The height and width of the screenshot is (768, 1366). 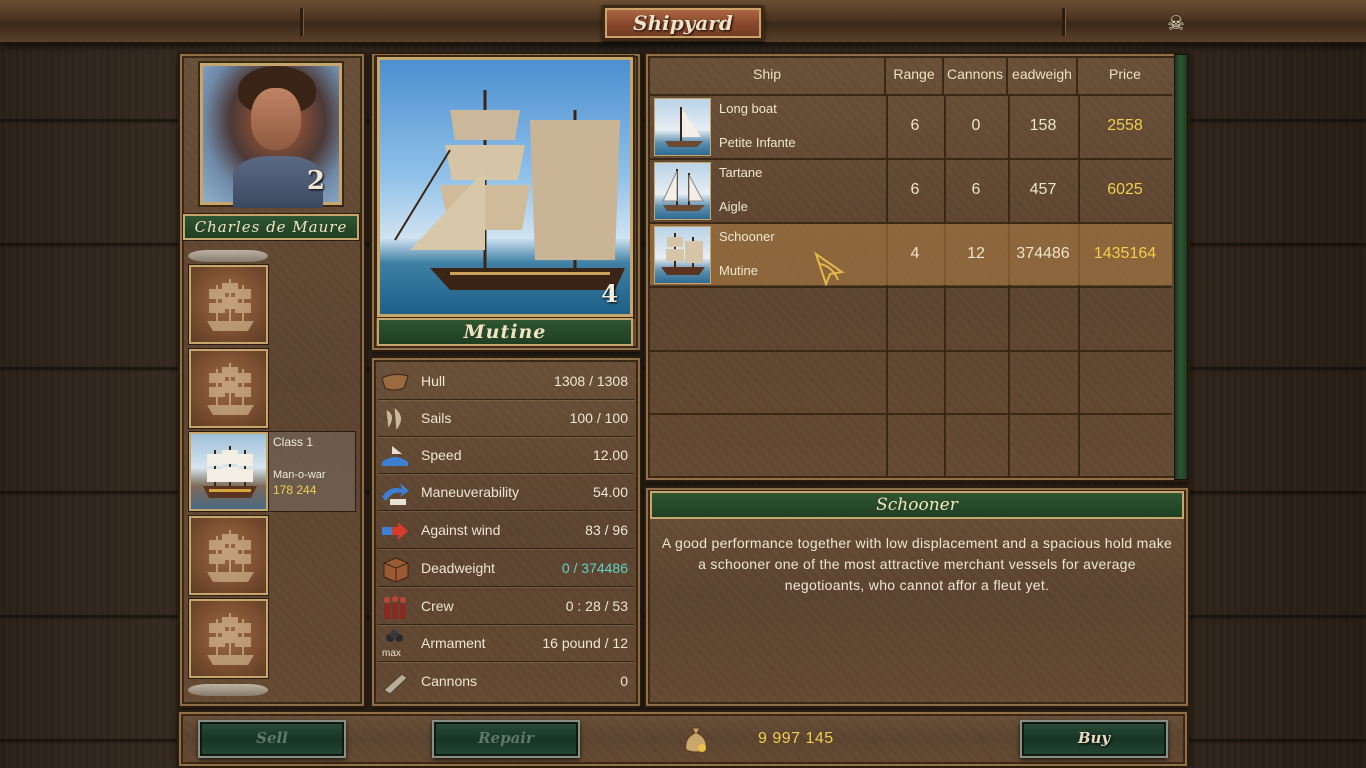 What do you see at coordinates (915, 253) in the screenshot?
I see `ship-range: 4` at bounding box center [915, 253].